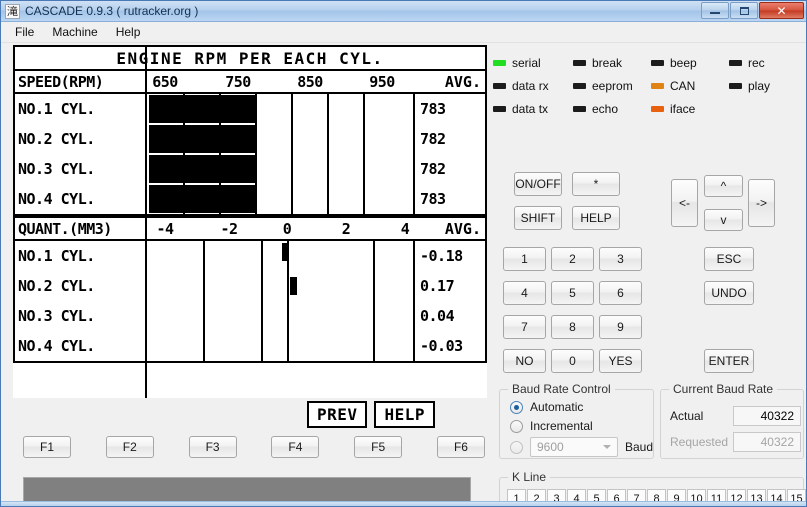 This screenshot has height=507, width=807. I want to click on rpm-axis-ticks: 650 750 850 950, so click(250, 81).